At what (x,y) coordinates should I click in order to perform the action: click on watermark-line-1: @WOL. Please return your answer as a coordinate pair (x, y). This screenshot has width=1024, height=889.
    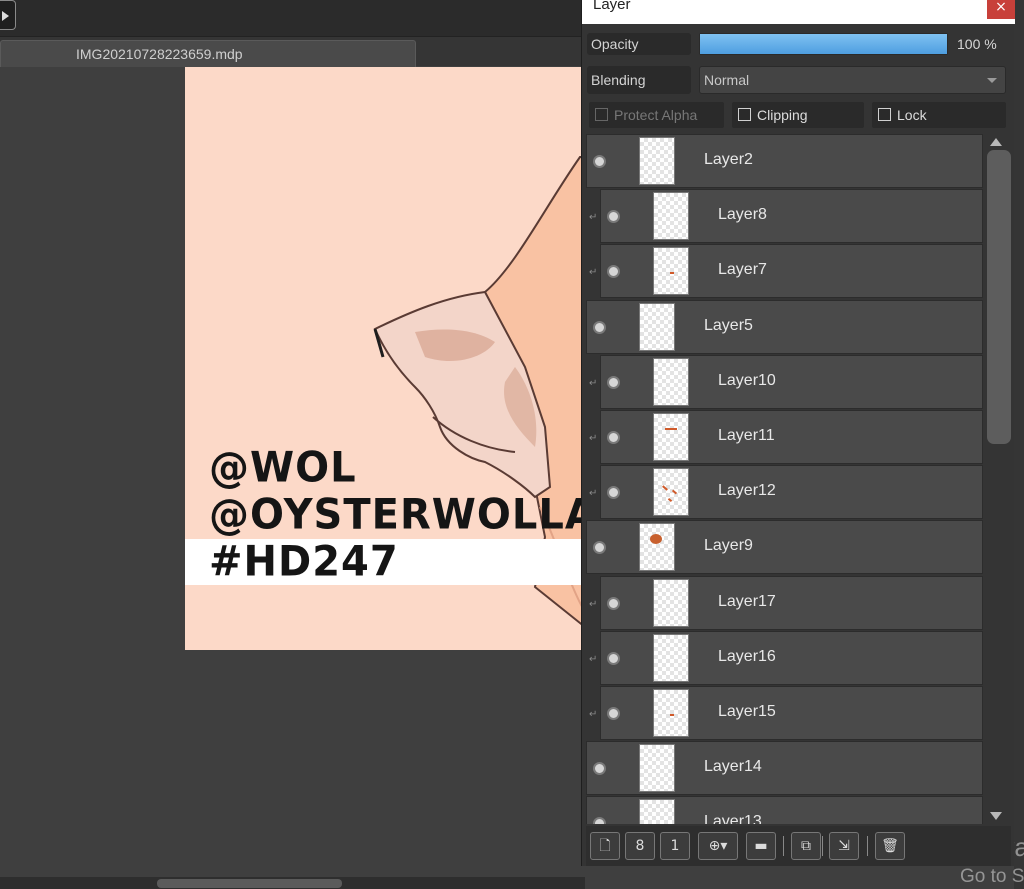
    Looking at the image, I should click on (283, 468).